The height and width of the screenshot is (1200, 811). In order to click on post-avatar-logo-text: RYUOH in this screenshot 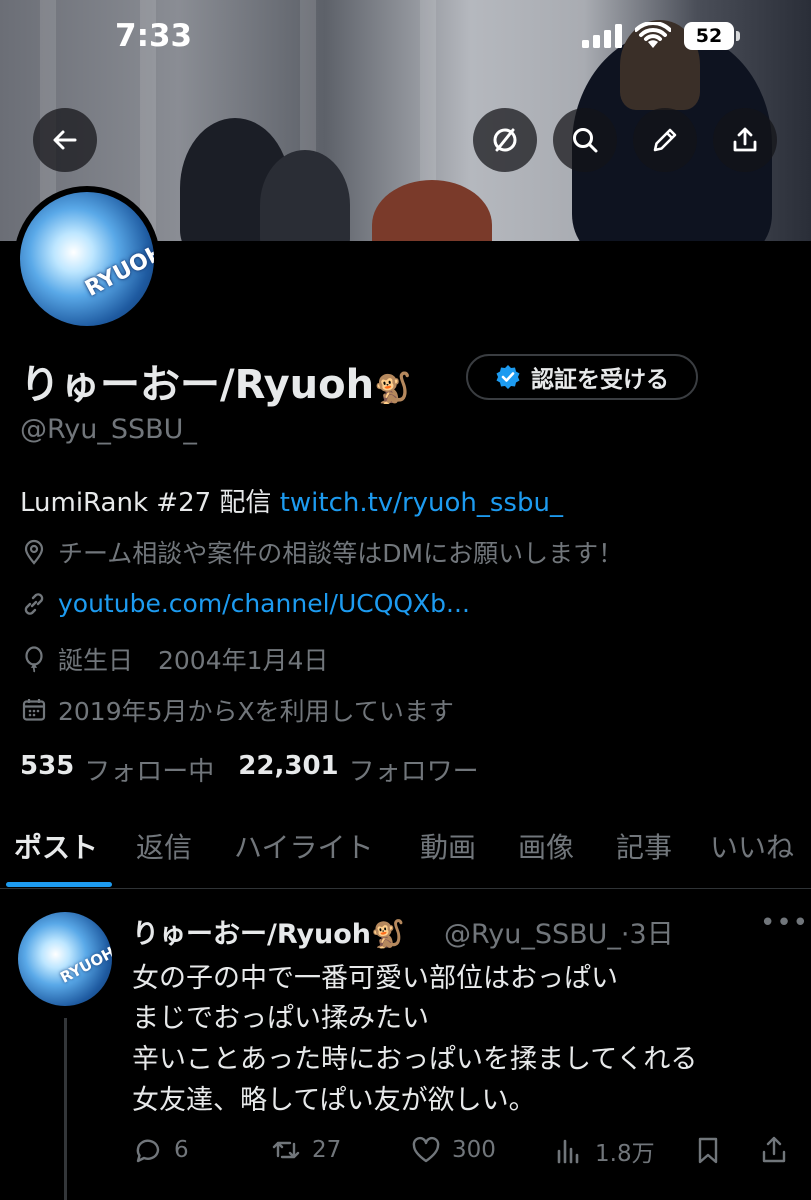, I will do `click(84, 965)`.